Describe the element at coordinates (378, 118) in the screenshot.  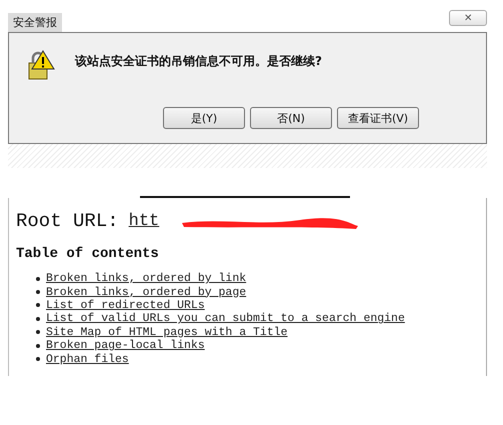
I see `dialog-button: 查看证书(V)` at that location.